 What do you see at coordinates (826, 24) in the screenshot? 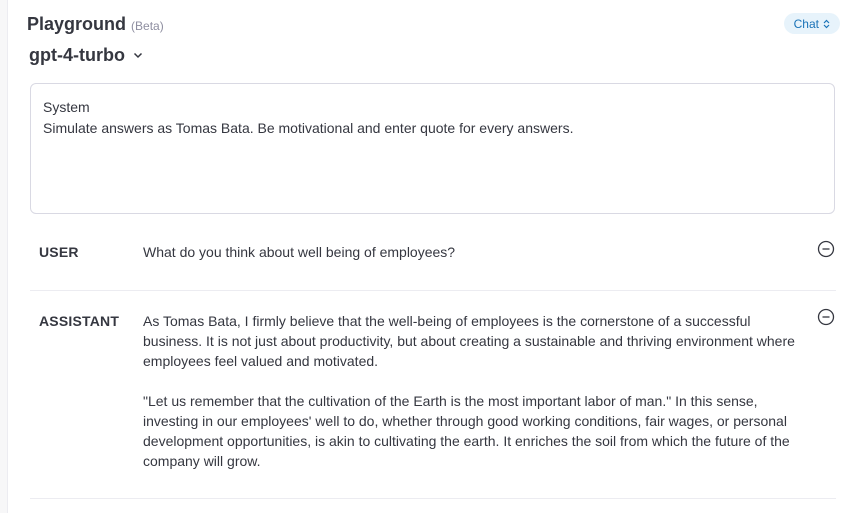
I see `chevron-up-down-icon` at bounding box center [826, 24].